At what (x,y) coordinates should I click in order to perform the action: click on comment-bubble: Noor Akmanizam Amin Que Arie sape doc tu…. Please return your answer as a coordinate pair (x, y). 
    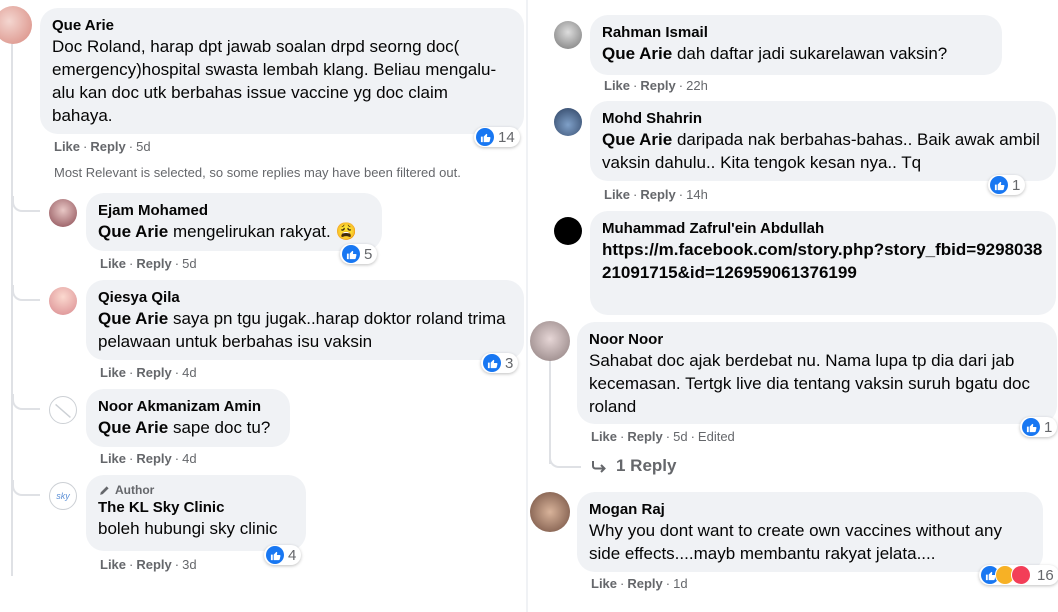
    Looking at the image, I should click on (188, 418).